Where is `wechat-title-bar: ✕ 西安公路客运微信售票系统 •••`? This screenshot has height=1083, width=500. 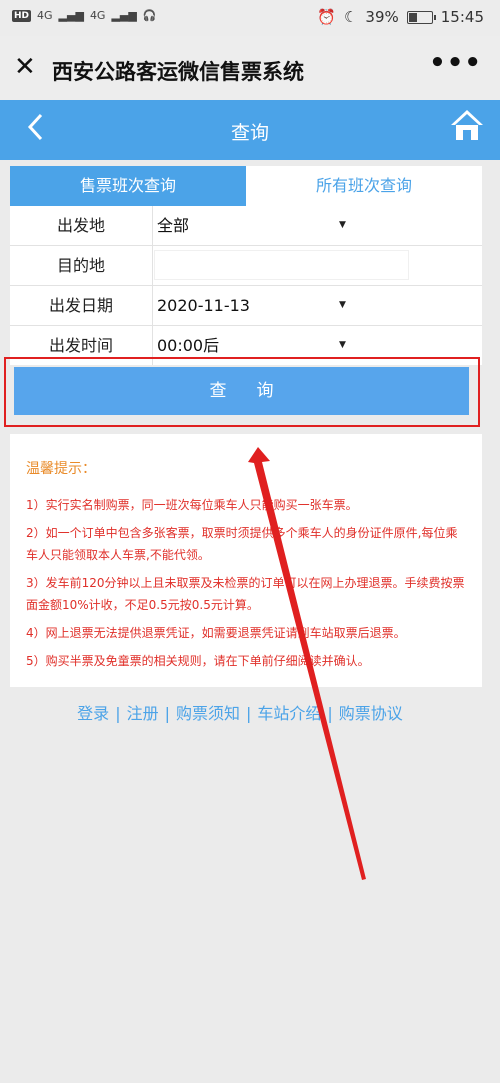
wechat-title-bar: ✕ 西安公路客运微信售票系统 ••• is located at coordinates (250, 68).